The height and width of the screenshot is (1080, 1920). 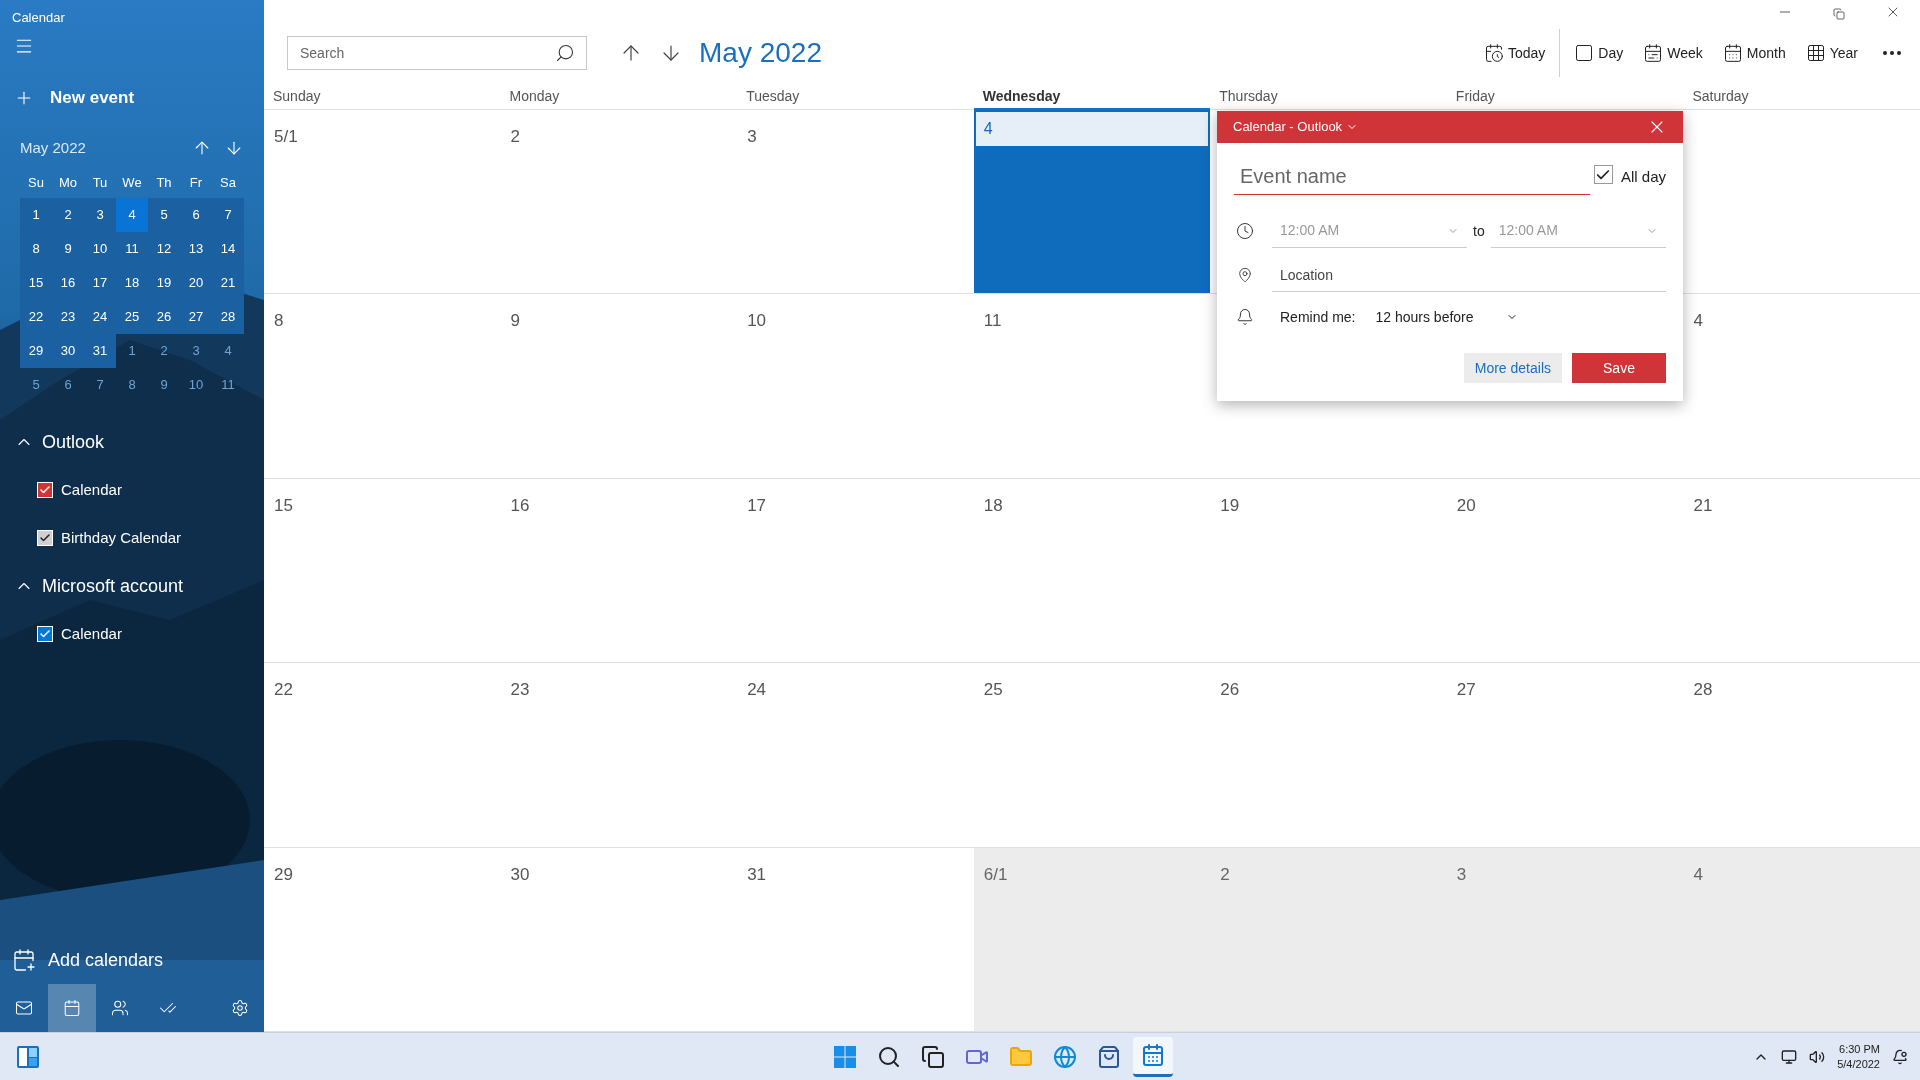 What do you see at coordinates (38, 18) in the screenshot?
I see `window-title: Calendar` at bounding box center [38, 18].